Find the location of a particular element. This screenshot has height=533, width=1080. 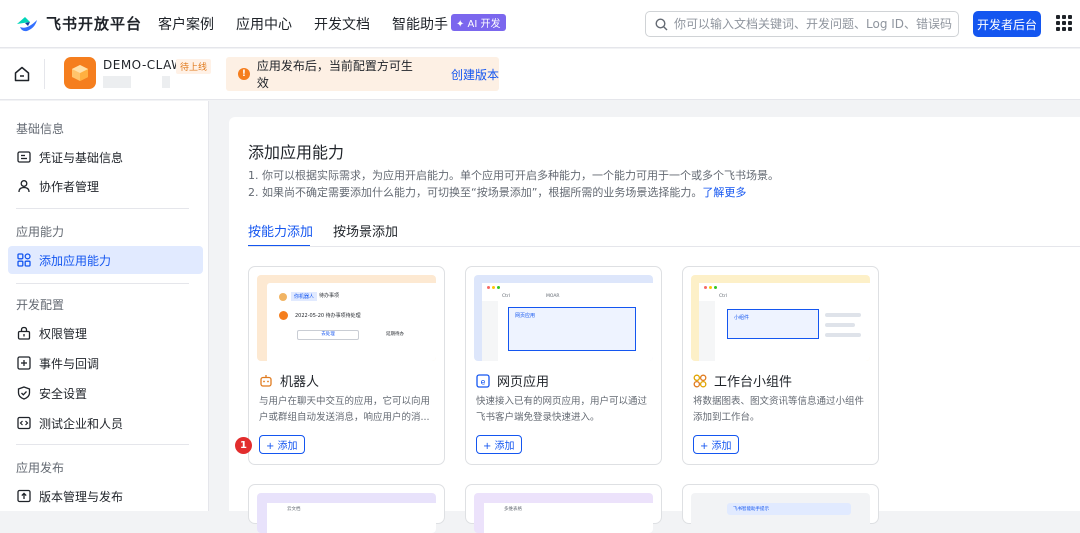

thumb-tab: 云文档 is located at coordinates (294, 509).